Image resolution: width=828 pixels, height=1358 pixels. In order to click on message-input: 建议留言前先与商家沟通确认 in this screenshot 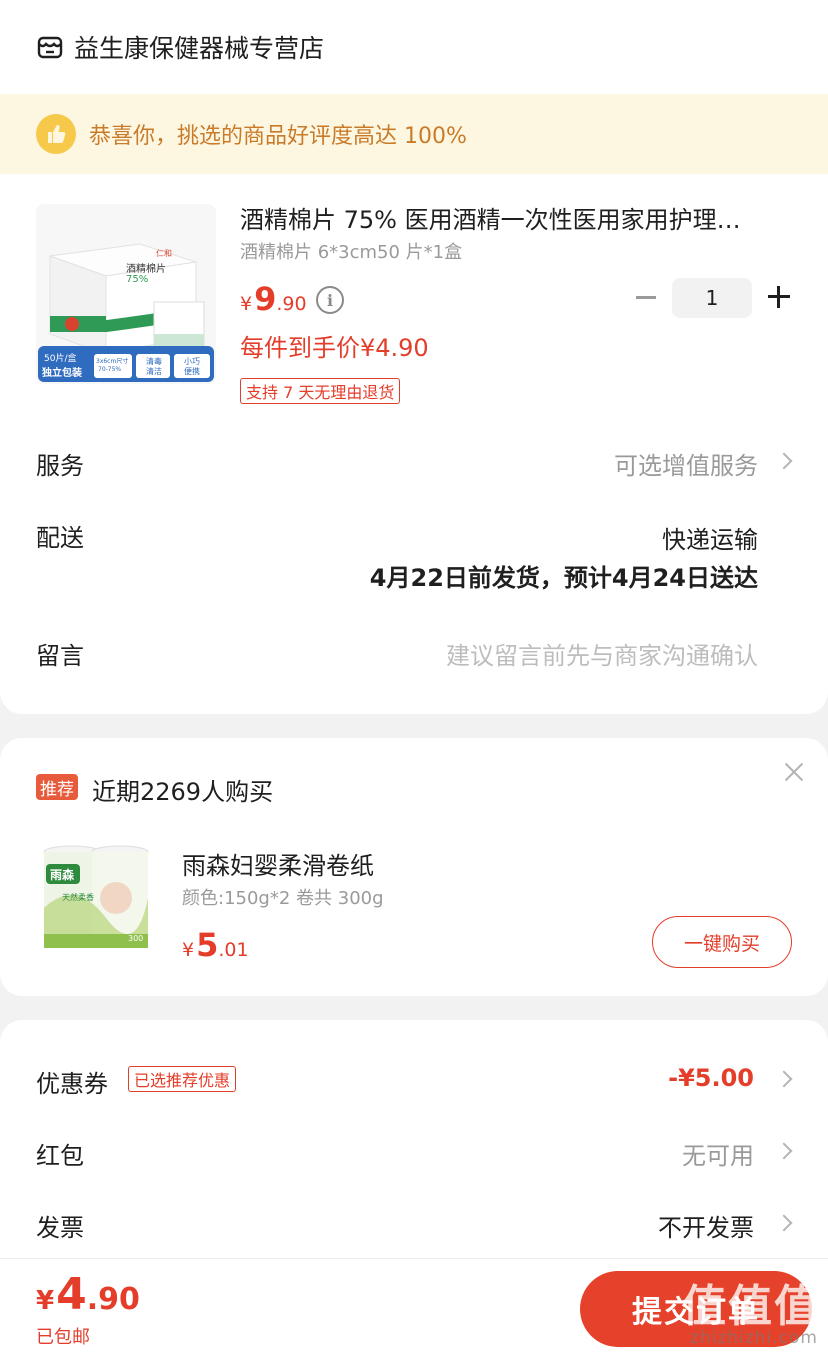, I will do `click(602, 653)`.